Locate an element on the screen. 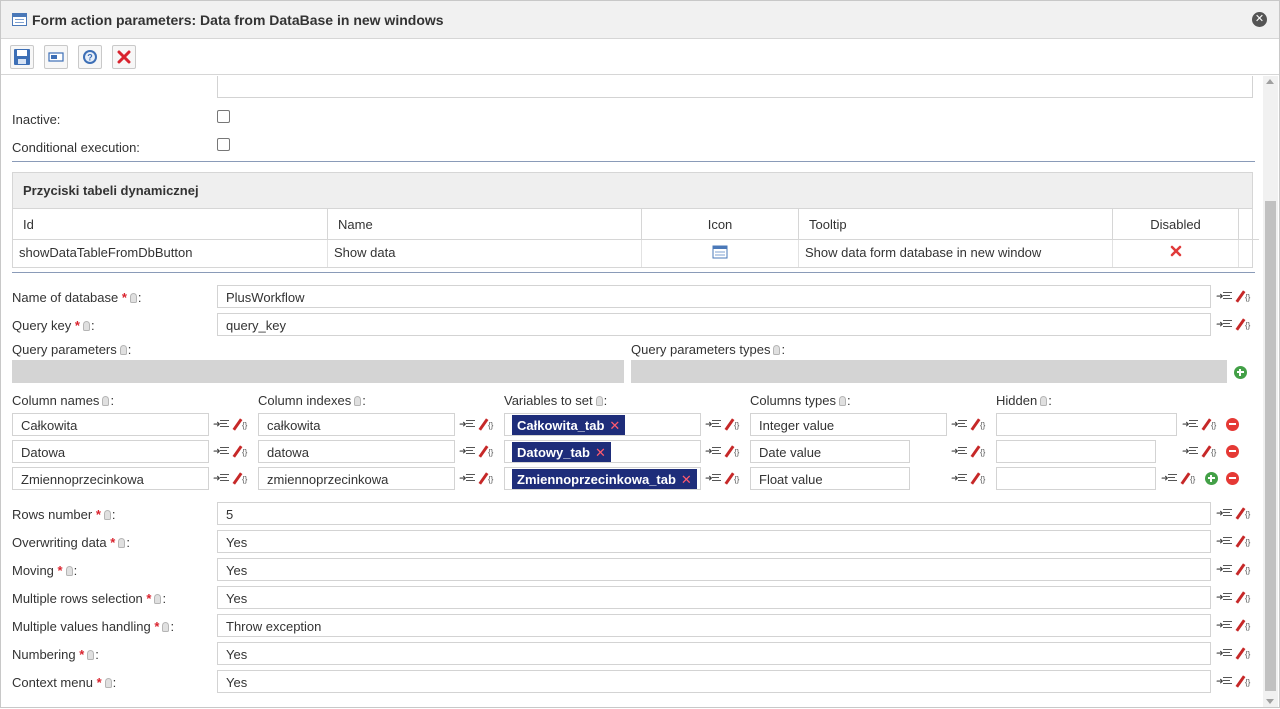 This screenshot has width=1280, height=709. inactive-checkbox is located at coordinates (223, 116).